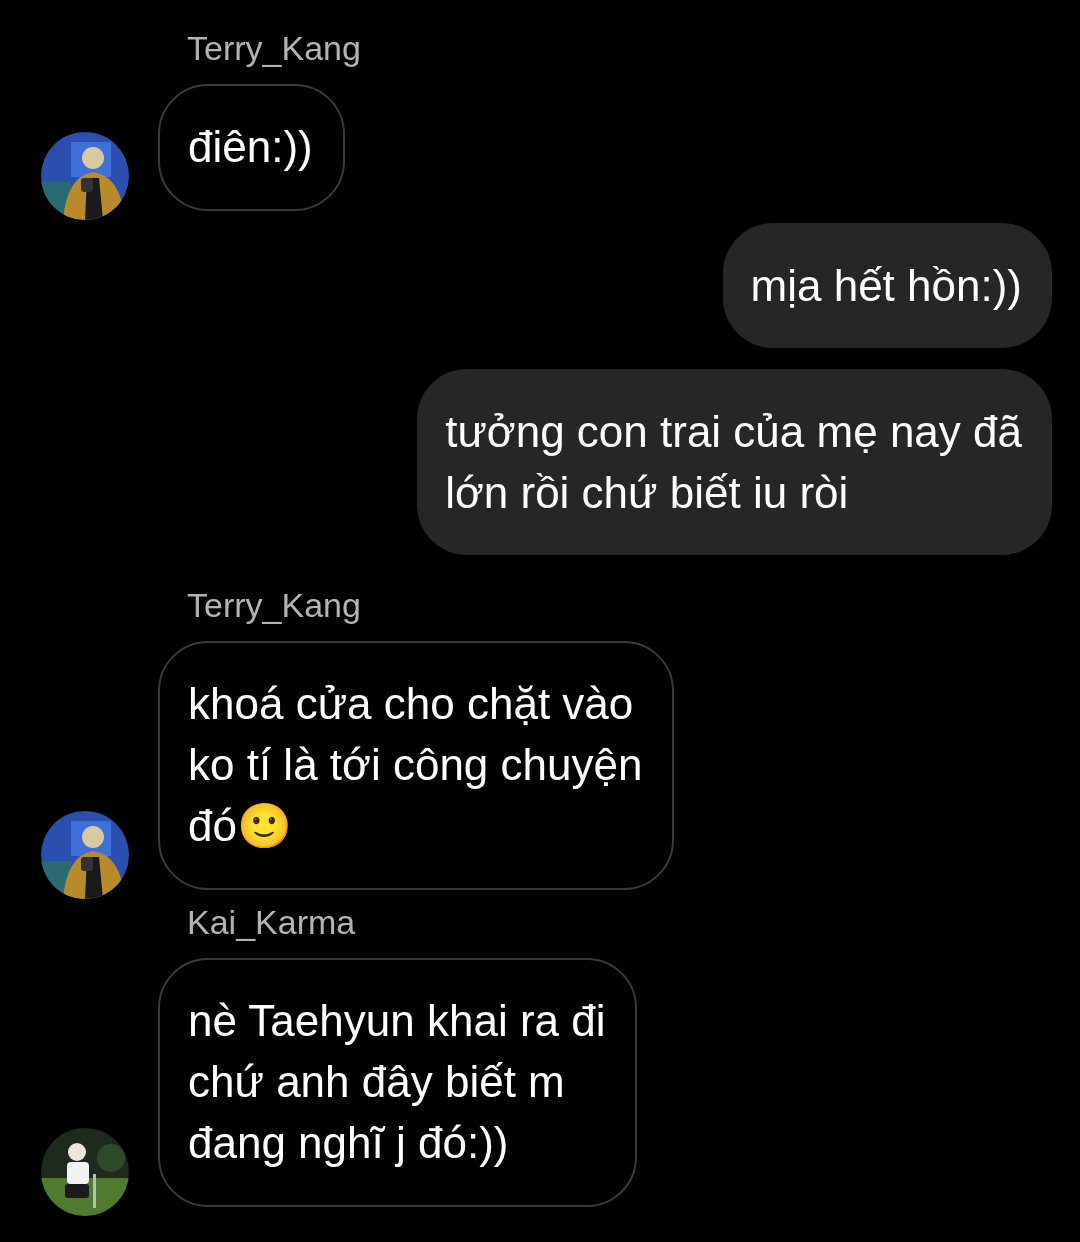 This screenshot has width=1080, height=1242. Describe the element at coordinates (250, 147) in the screenshot. I see `message-text: điên:))` at that location.